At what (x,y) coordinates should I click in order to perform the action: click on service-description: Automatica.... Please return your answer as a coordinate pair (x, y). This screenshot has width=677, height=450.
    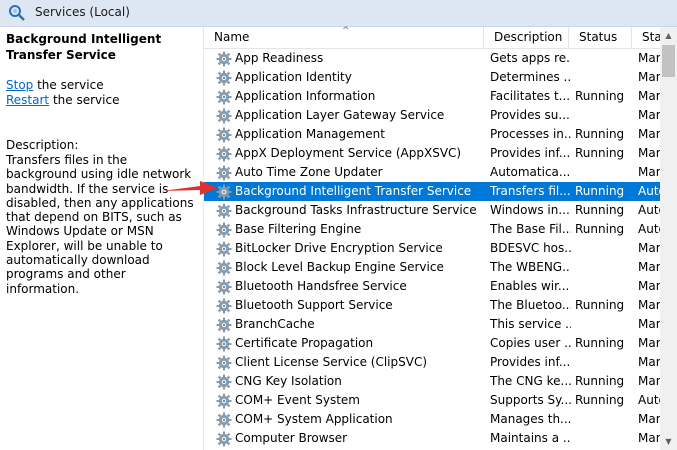
    Looking at the image, I should click on (530, 172).